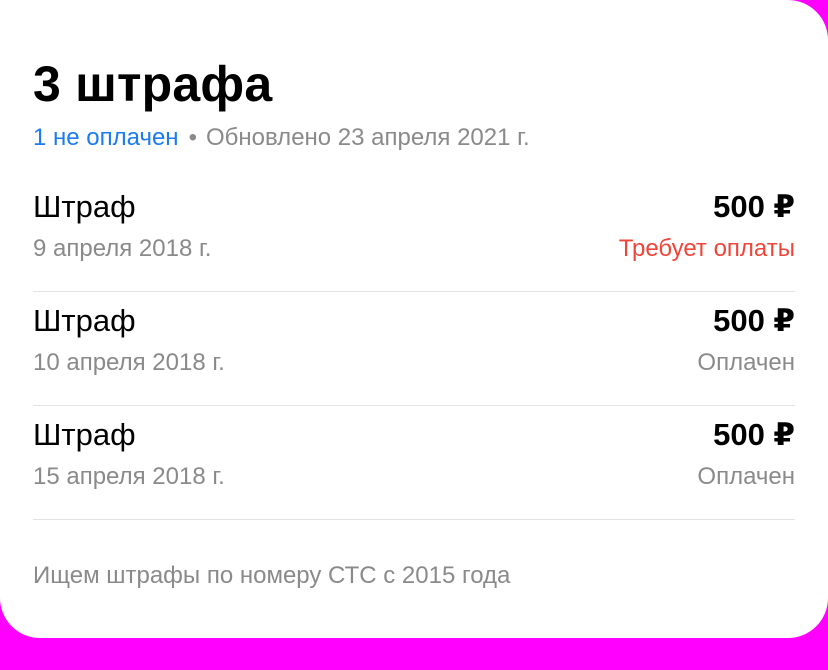  I want to click on updated-date: Обновлено 23 апреля 2021 г., so click(367, 137).